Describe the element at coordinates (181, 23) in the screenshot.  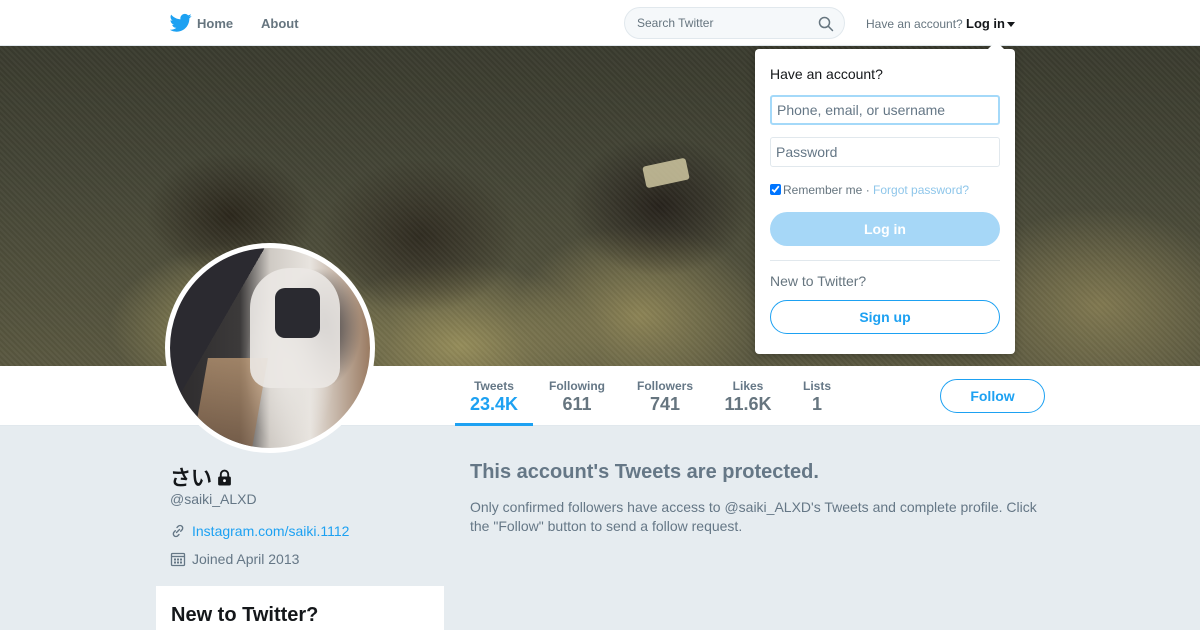
I see `twitter-bird-icon` at that location.